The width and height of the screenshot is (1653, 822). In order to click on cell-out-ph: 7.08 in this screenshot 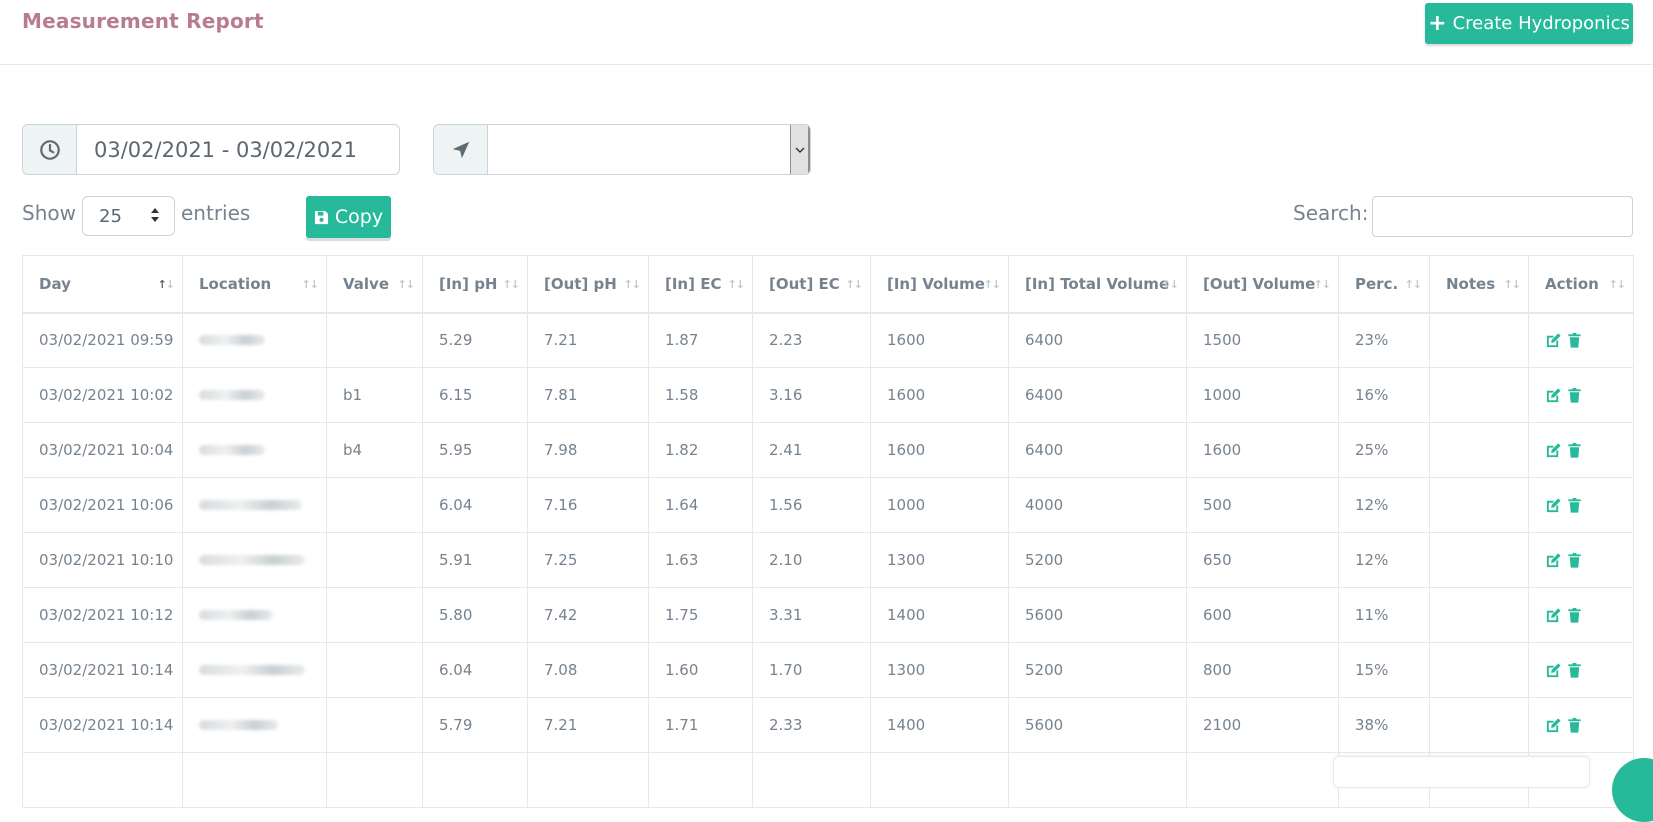, I will do `click(588, 670)`.